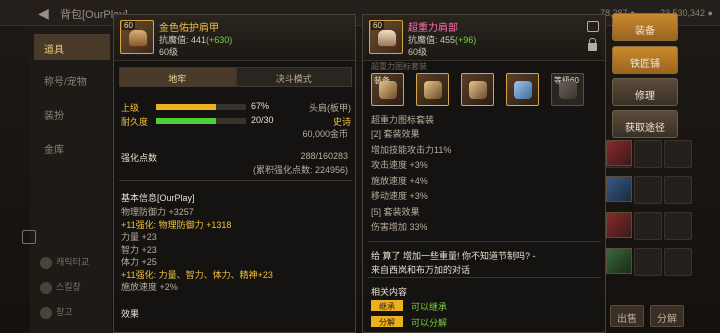 The image size is (720, 333). What do you see at coordinates (75, 315) in the screenshot?
I see `bottom-tab-storage: 창고` at bounding box center [75, 315].